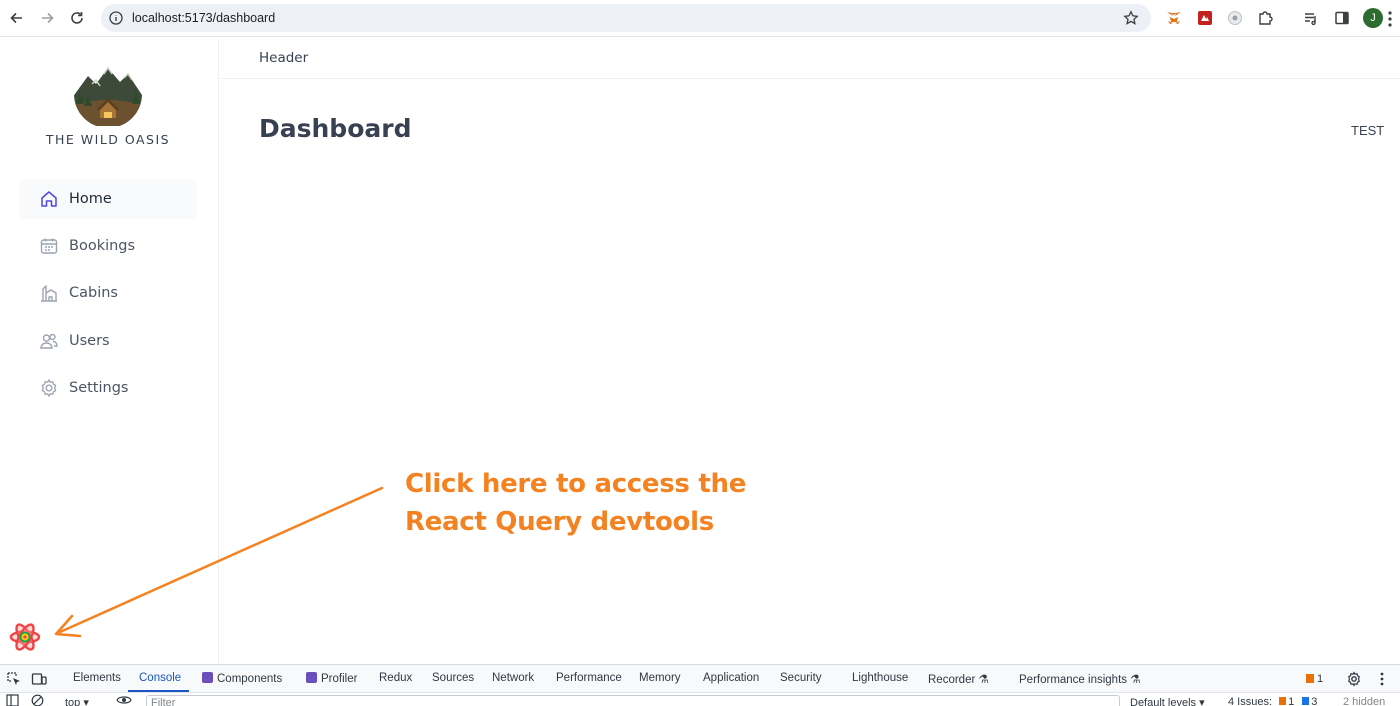 Image resolution: width=1400 pixels, height=706 pixels. What do you see at coordinates (311, 677) in the screenshot?
I see `react-profiler-icon` at bounding box center [311, 677].